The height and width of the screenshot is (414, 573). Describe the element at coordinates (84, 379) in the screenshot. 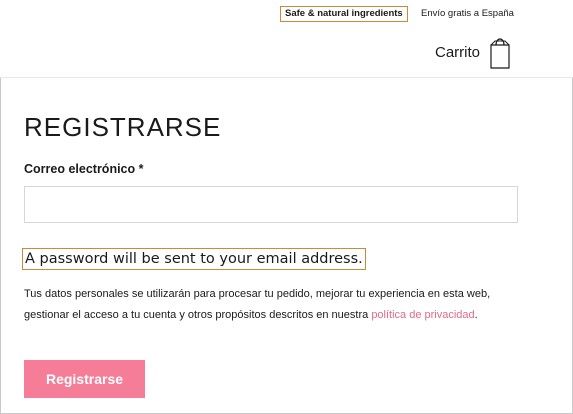

I see `register-button: Registrarse` at that location.